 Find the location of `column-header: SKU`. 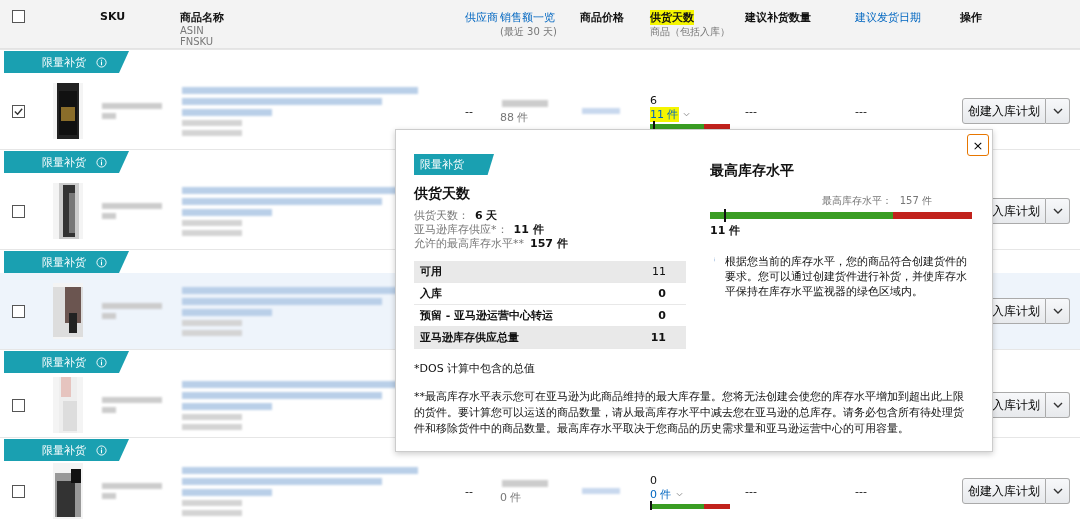

column-header: SKU is located at coordinates (113, 16).